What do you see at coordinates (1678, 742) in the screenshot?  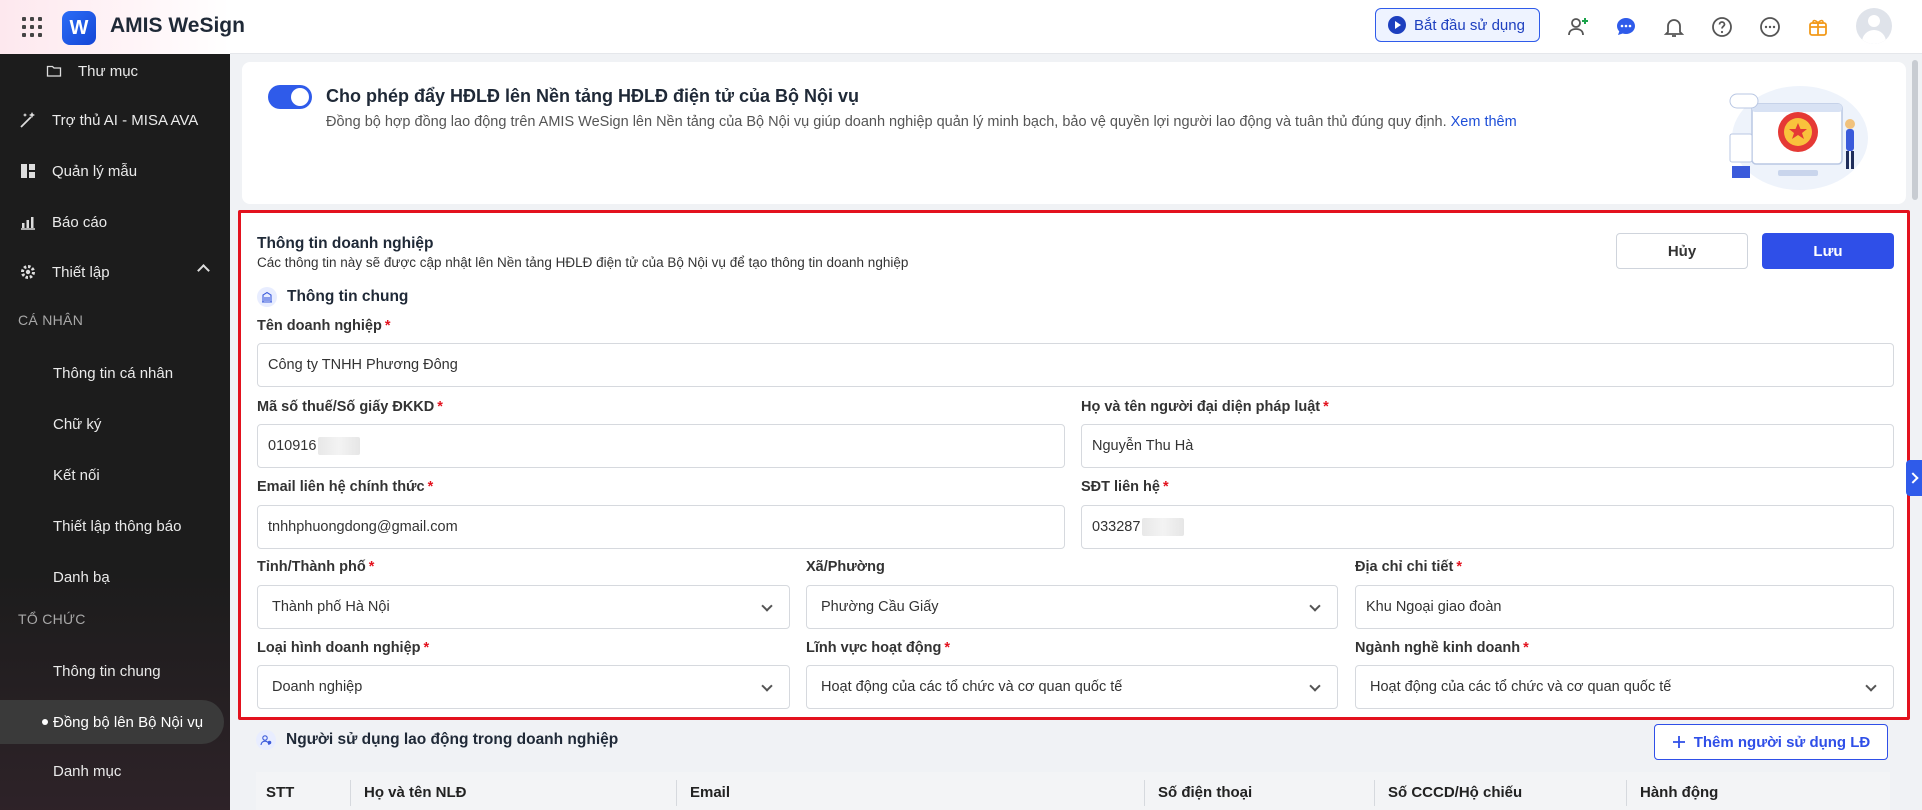 I see `plus-icon` at bounding box center [1678, 742].